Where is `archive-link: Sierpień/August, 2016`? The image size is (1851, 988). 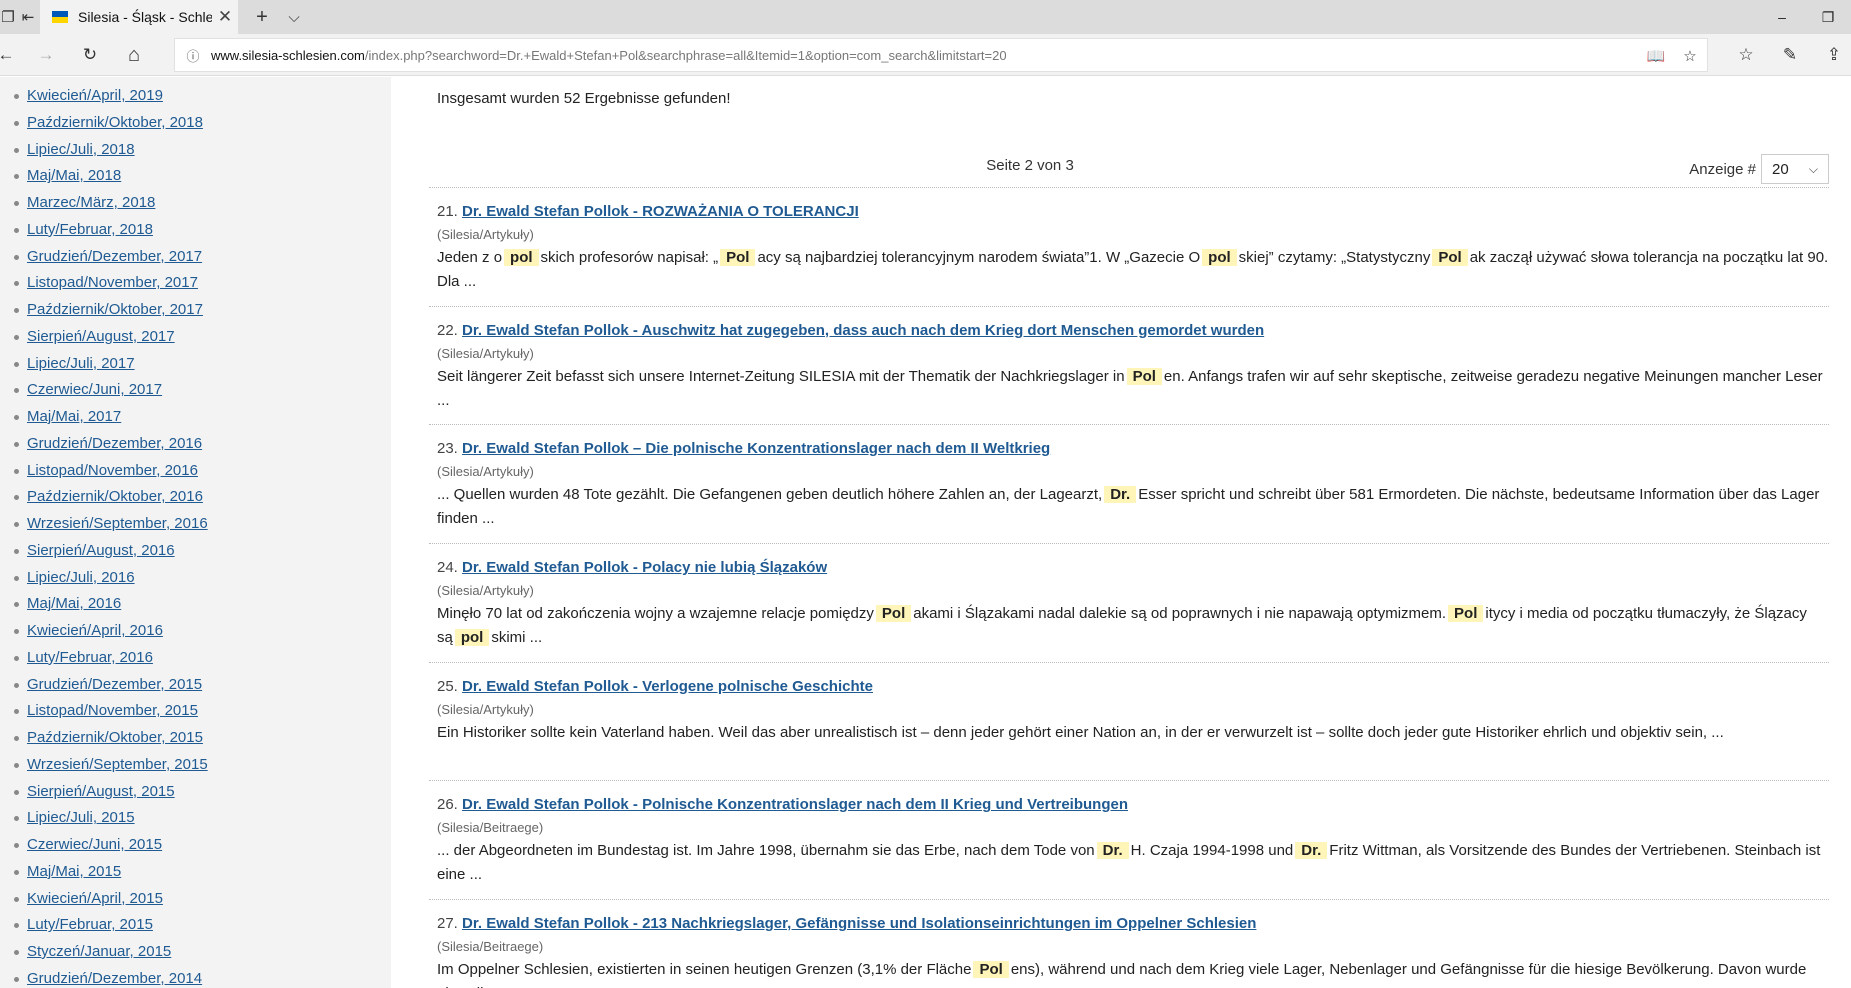
archive-link: Sierpień/August, 2016 is located at coordinates (101, 550).